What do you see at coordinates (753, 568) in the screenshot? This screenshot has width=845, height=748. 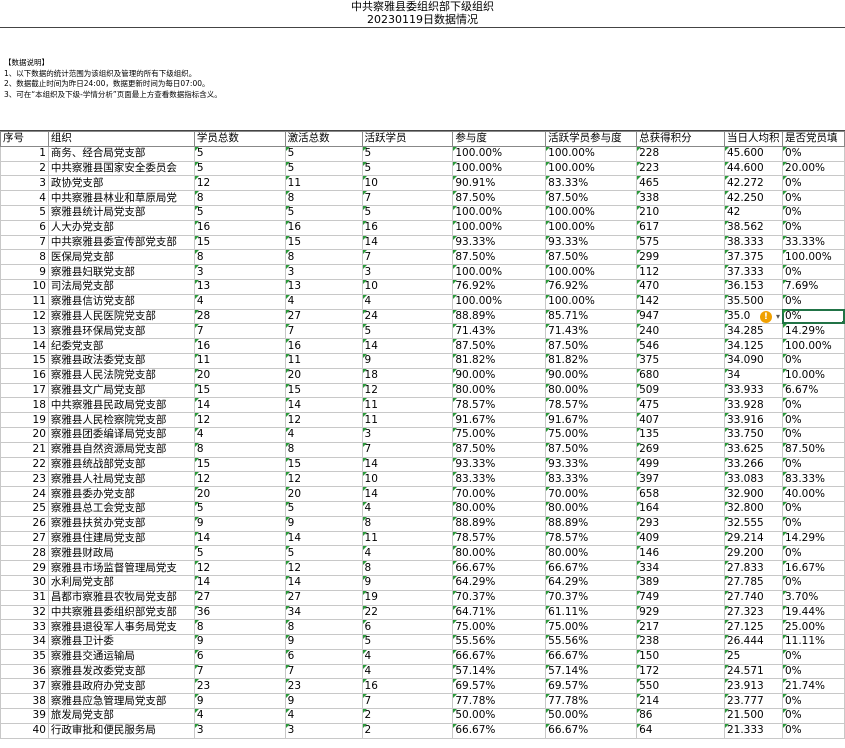 I see `col-avg-points-cell: 27.833` at bounding box center [753, 568].